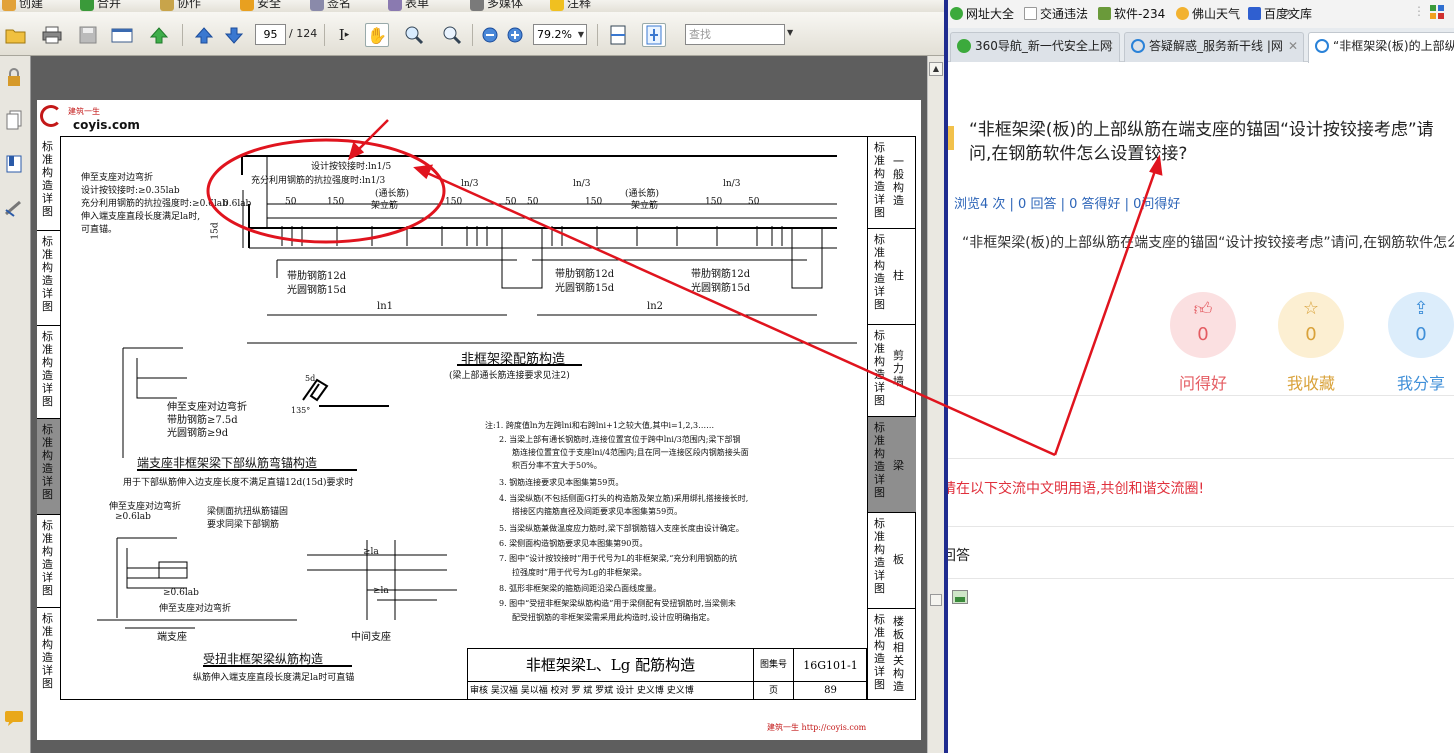 The height and width of the screenshot is (753, 1454). What do you see at coordinates (14, 209) in the screenshot?
I see `signatures-icon` at bounding box center [14, 209].